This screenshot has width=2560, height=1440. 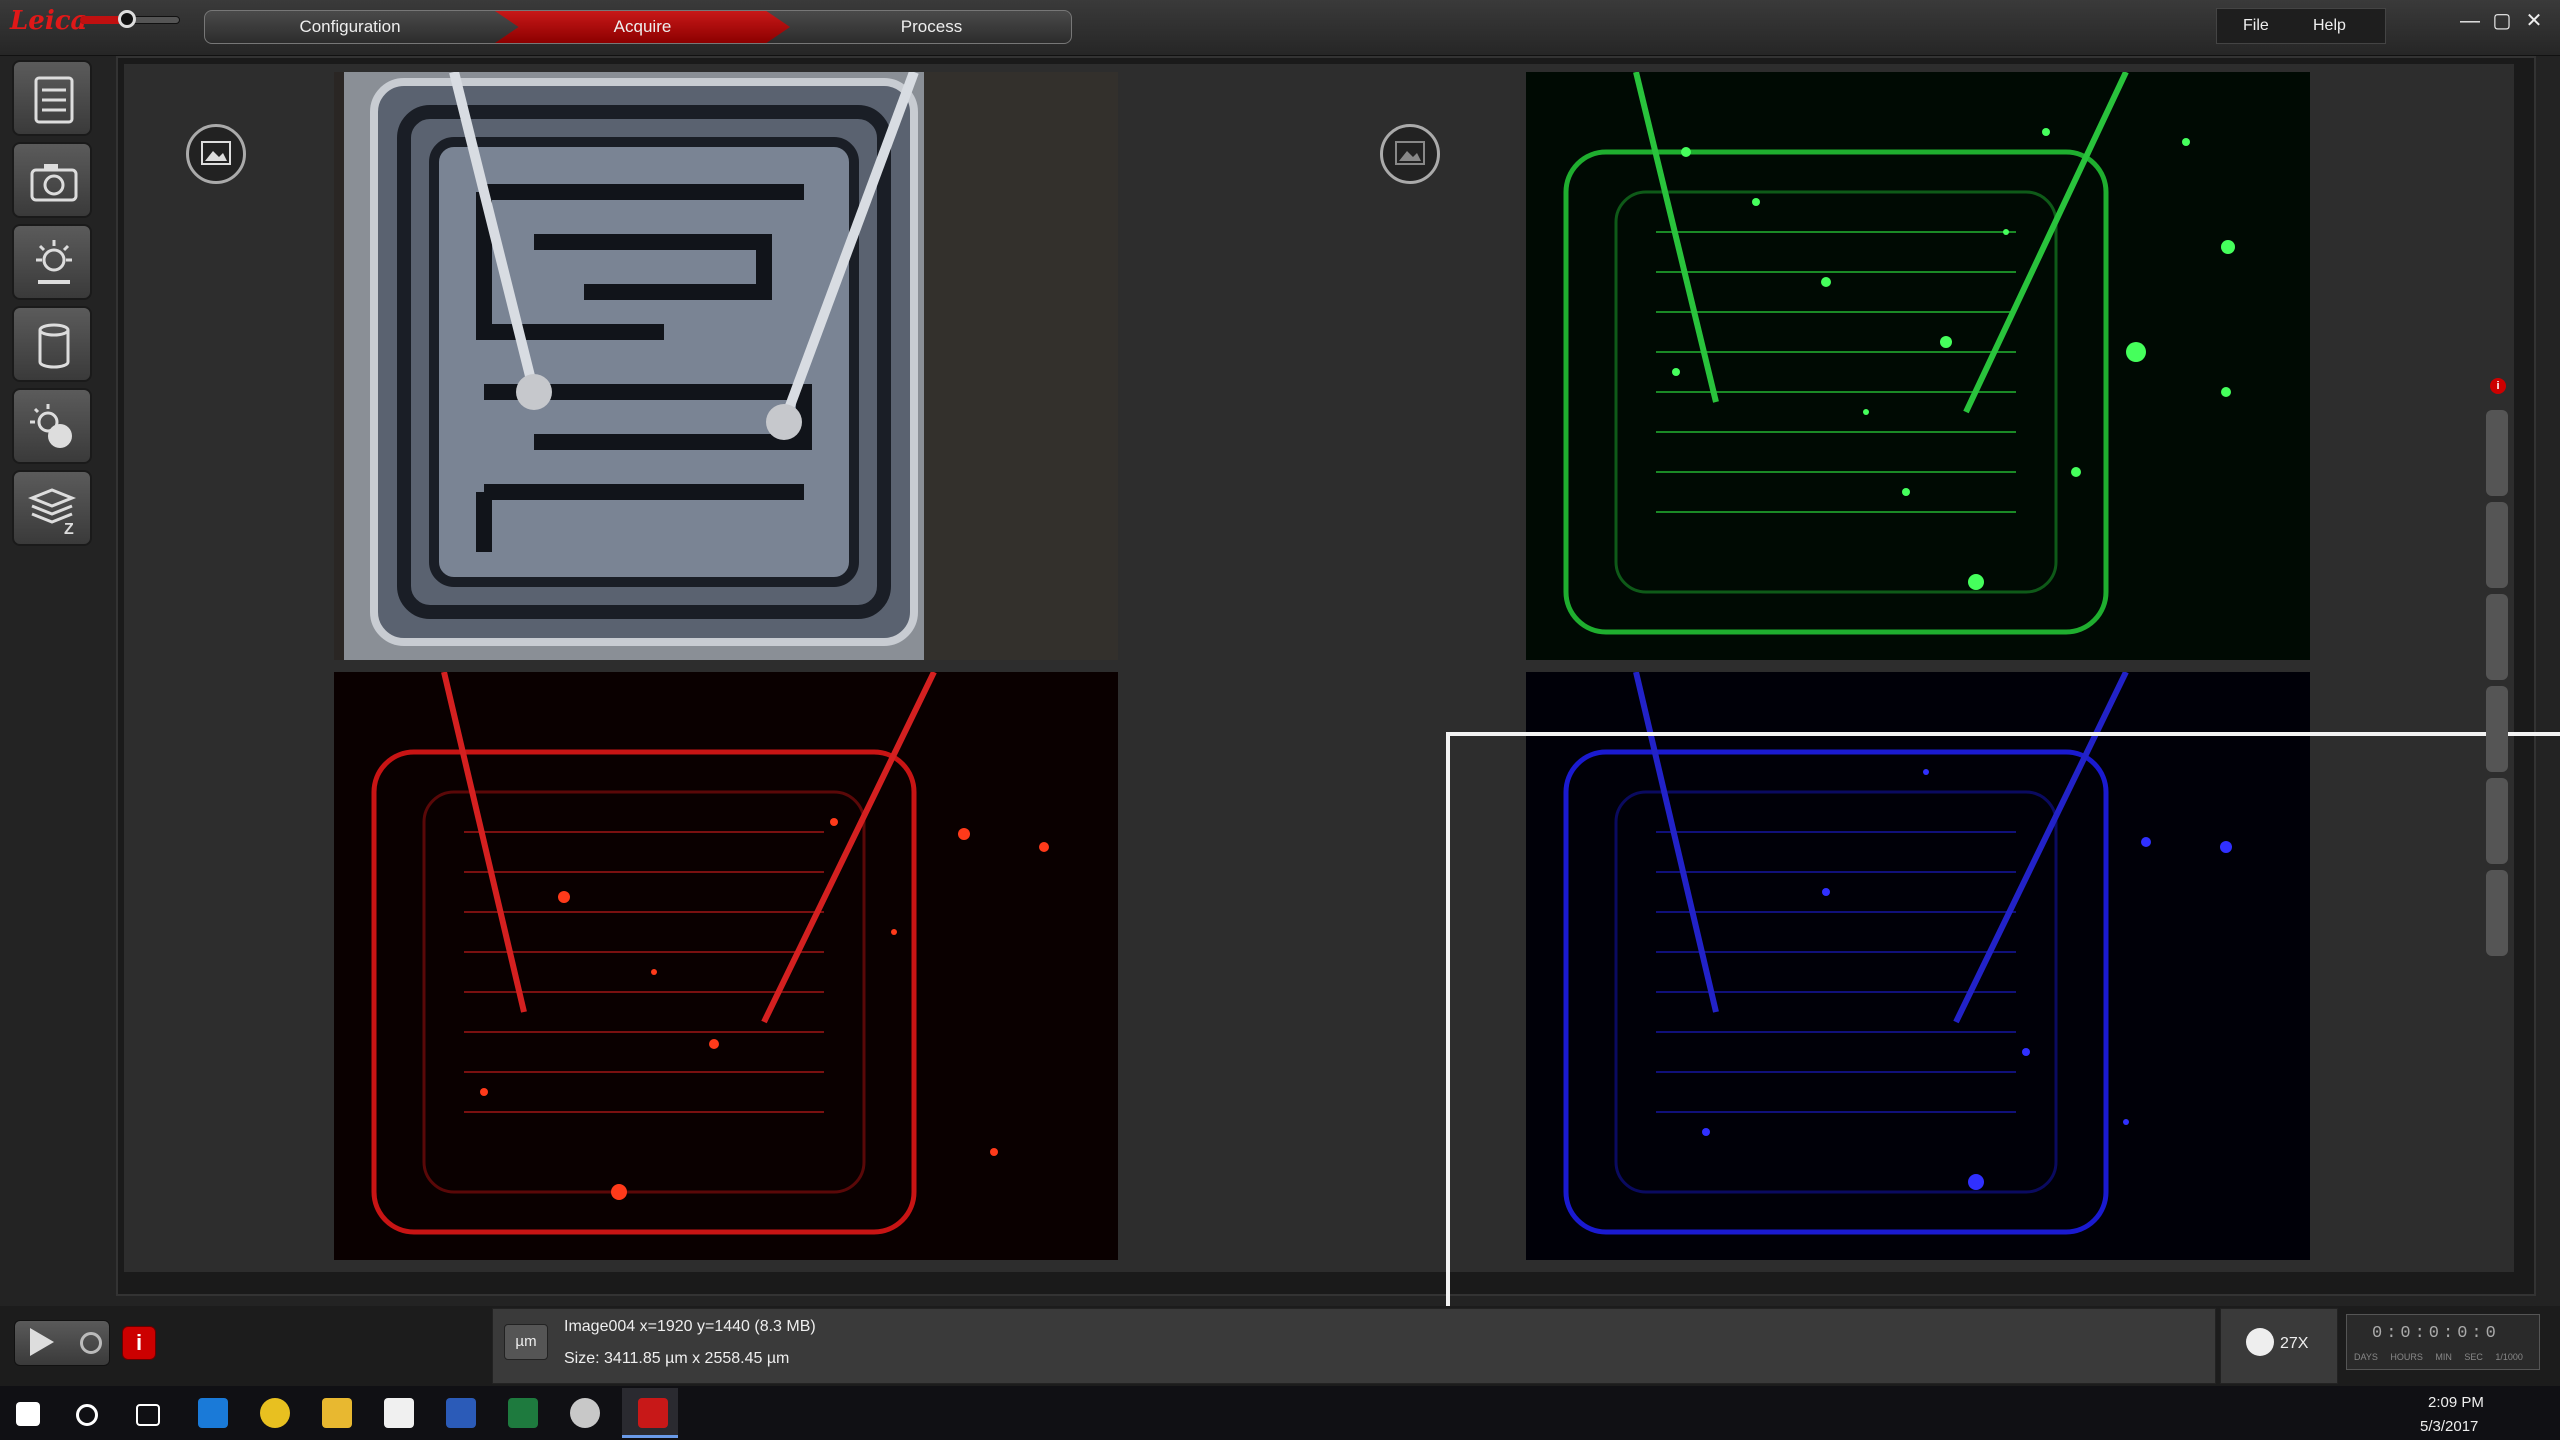 I want to click on play-icon, so click(x=42, y=1342).